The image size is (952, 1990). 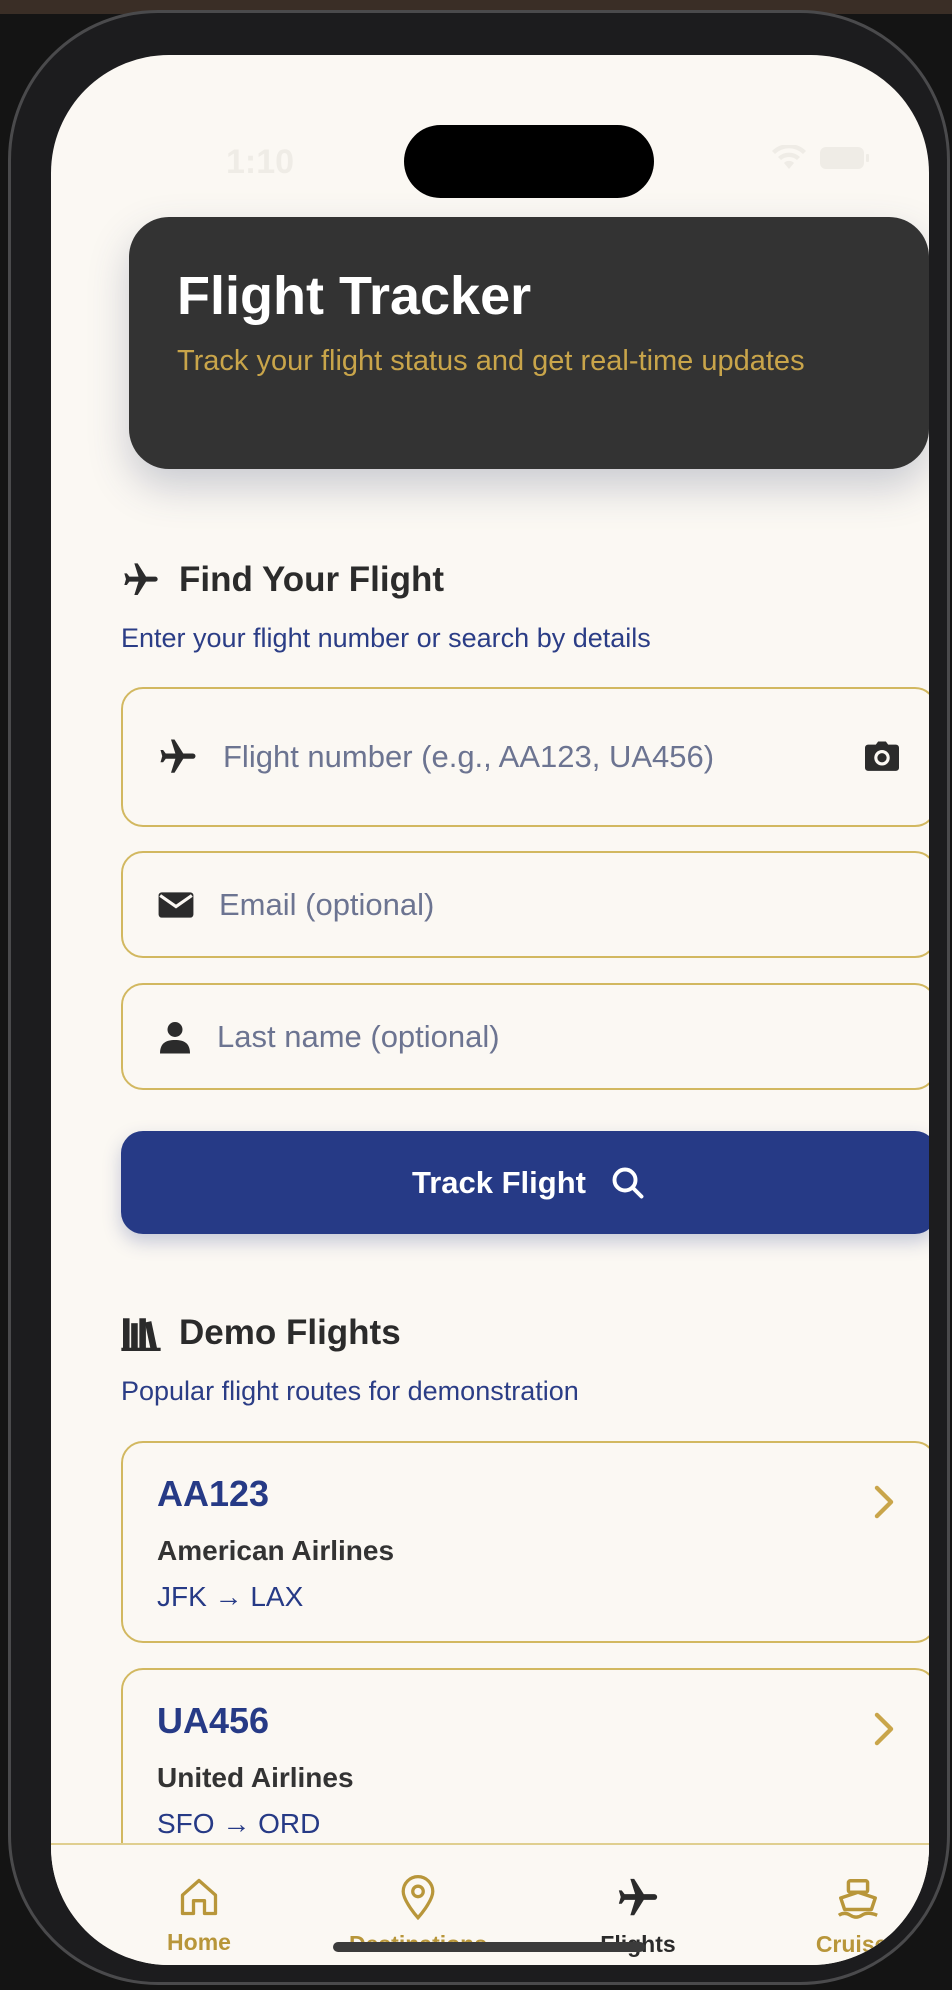 I want to click on demo-section-header: Demo Flights, so click(x=261, y=1333).